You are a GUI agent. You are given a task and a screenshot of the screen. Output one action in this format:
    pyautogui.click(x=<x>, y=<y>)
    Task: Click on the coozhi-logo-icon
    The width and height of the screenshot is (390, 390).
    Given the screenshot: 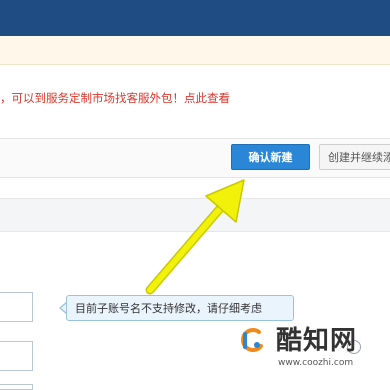 What is the action you would take?
    pyautogui.click(x=252, y=340)
    